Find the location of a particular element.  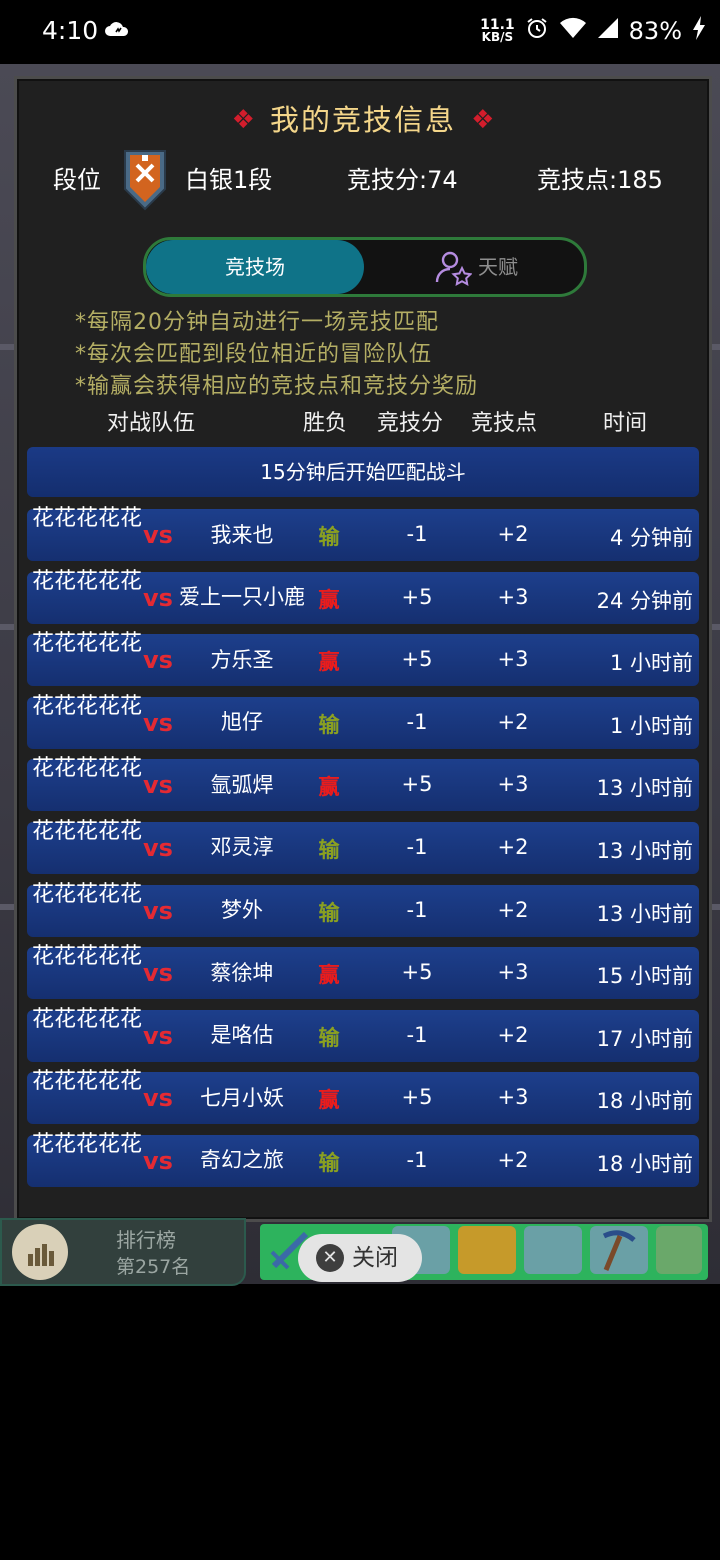

ornament-right-icon: ❖ is located at coordinates (483, 120).